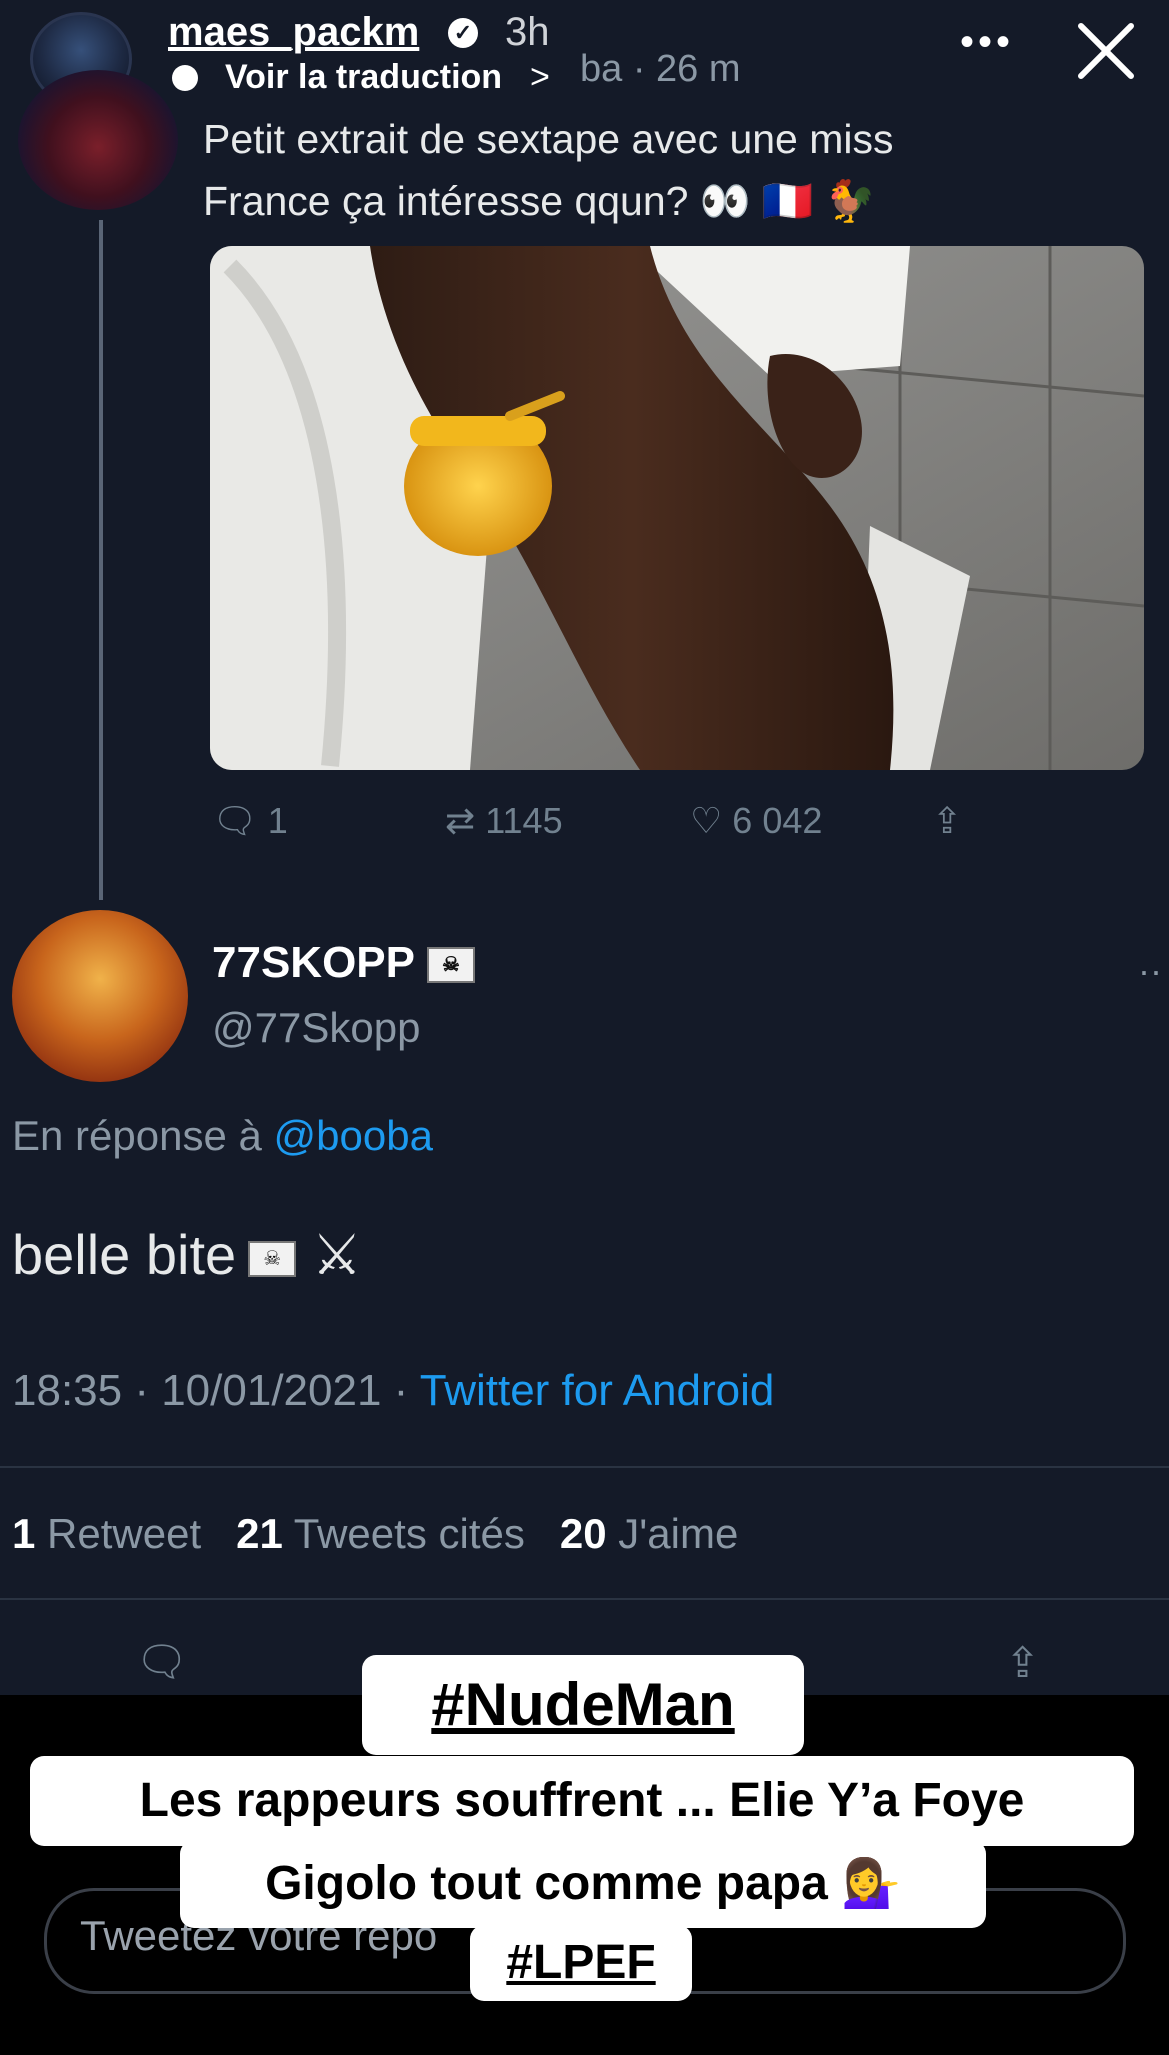 The height and width of the screenshot is (2055, 1169). I want to click on retweet-stat-label: Retweet, so click(124, 1533).